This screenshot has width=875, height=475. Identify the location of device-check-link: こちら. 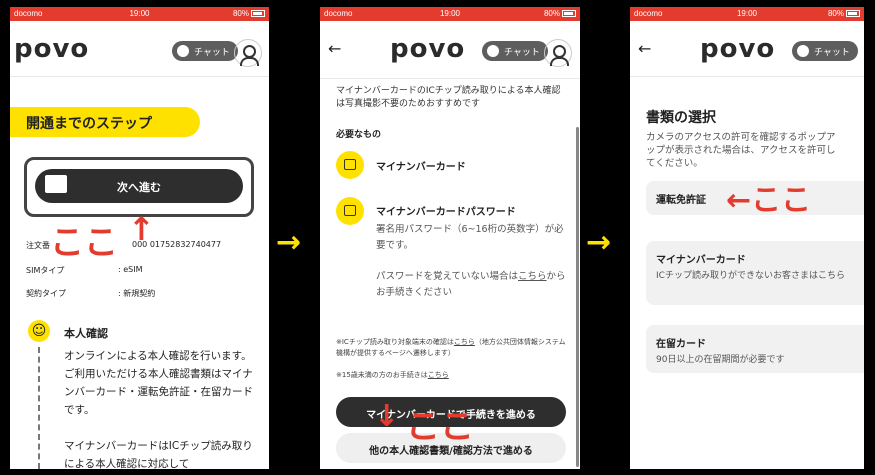
(464, 342).